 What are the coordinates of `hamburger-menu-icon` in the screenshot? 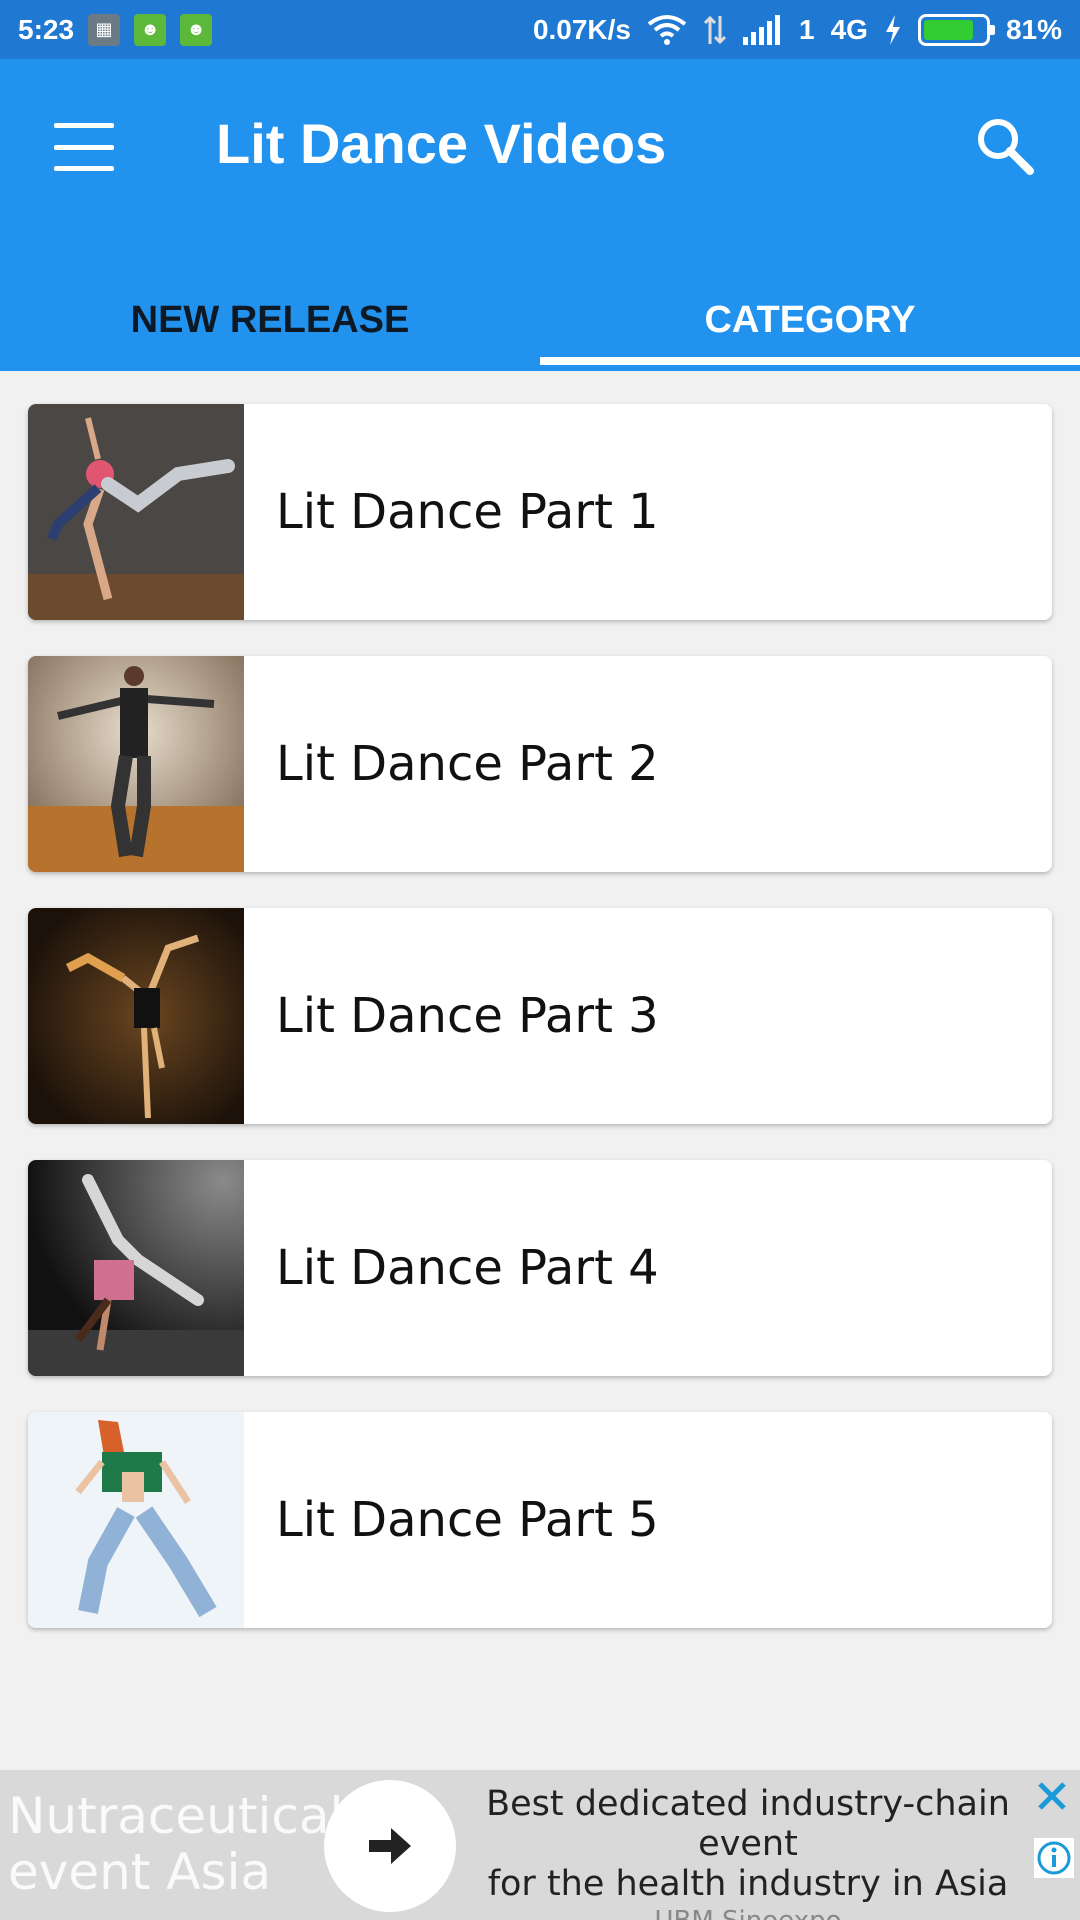 It's located at (84, 147).